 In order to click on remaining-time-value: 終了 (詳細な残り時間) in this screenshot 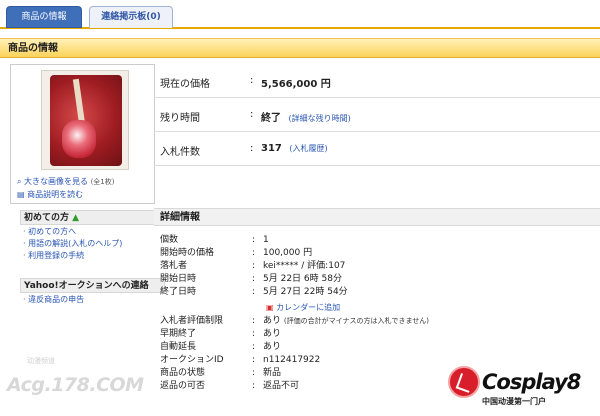, I will do `click(306, 118)`.